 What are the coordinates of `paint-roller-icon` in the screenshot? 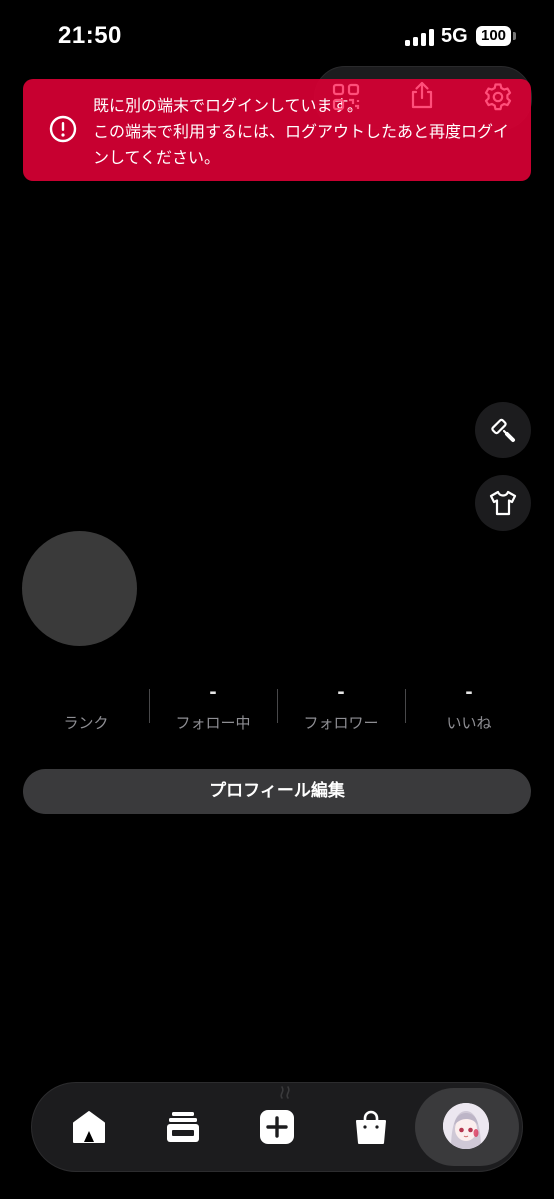 It's located at (503, 430).